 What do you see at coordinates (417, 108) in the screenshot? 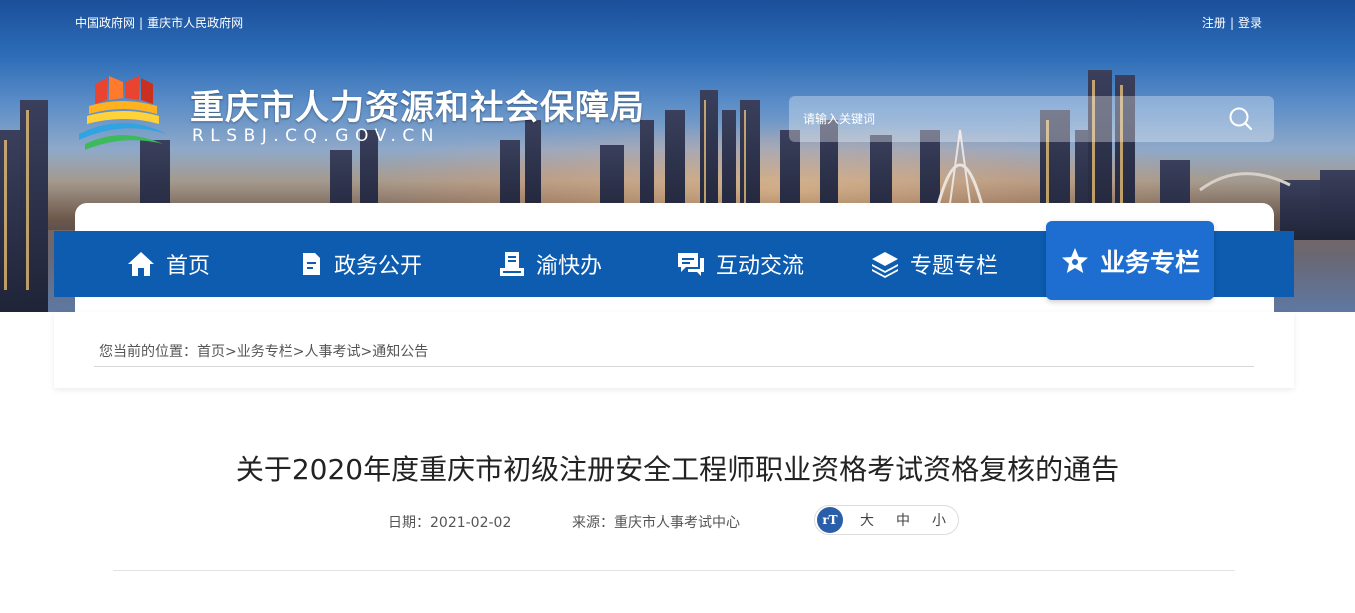
I see `site-title: 重庆市人力资源和社会保障局` at bounding box center [417, 108].